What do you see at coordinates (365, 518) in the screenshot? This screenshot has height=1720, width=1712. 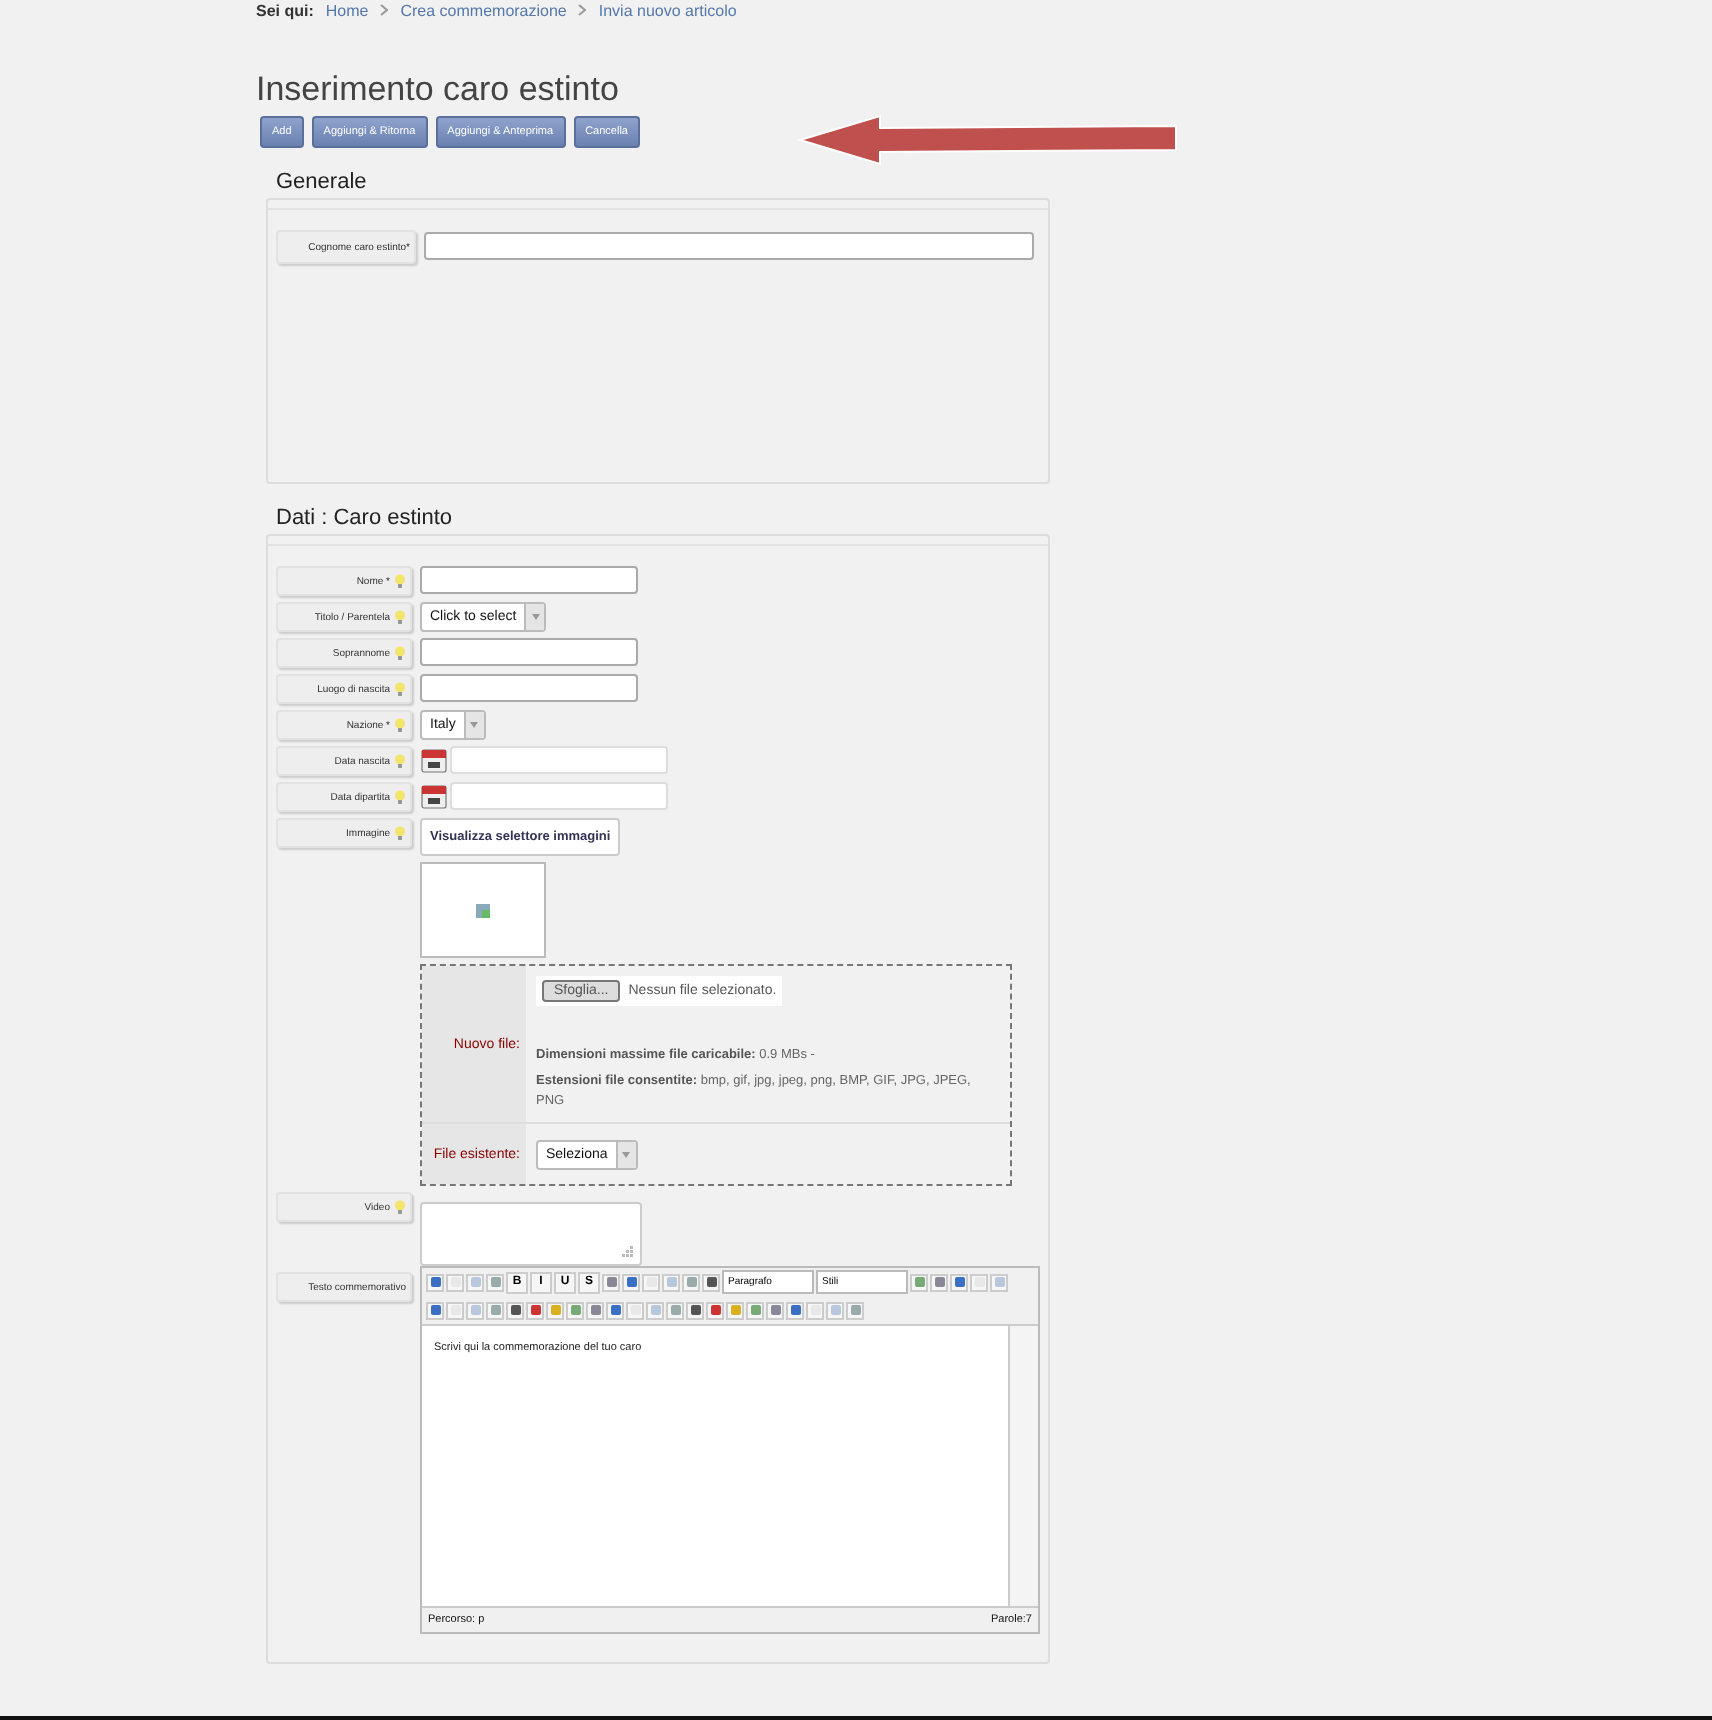 I see `section-title: Dati : Caro estinto` at bounding box center [365, 518].